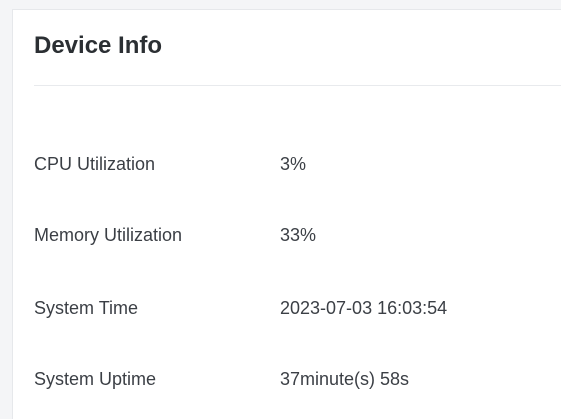 The height and width of the screenshot is (419, 561). What do you see at coordinates (98, 45) in the screenshot?
I see `device-info-title: Device Info` at bounding box center [98, 45].